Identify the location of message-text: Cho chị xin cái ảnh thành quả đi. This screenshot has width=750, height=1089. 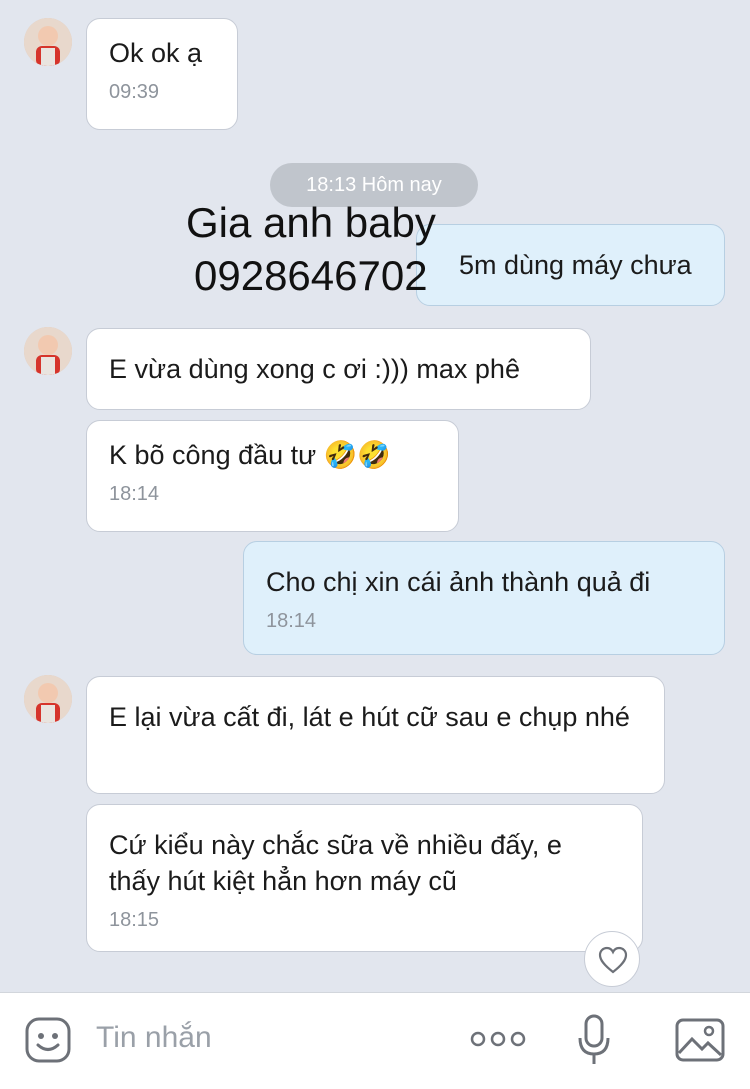
(458, 582).